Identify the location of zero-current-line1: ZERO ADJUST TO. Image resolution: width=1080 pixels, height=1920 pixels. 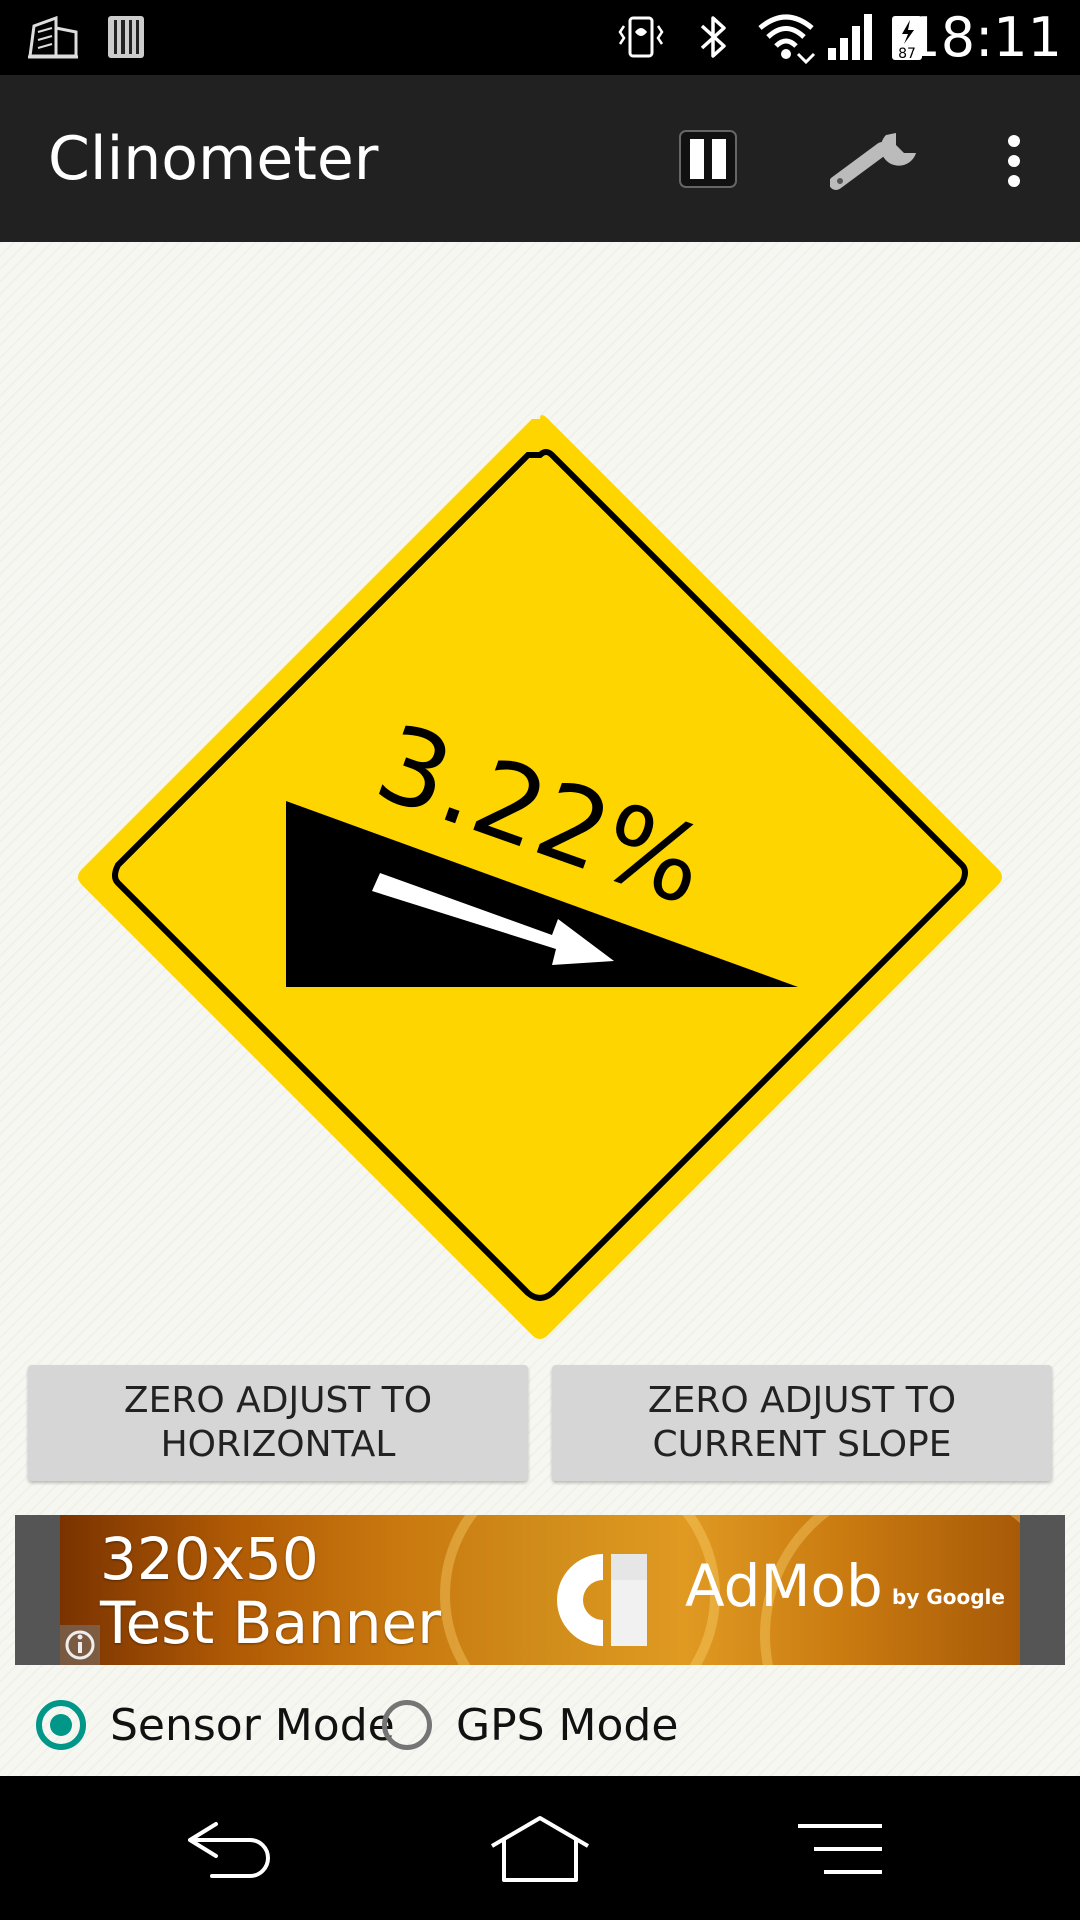
(802, 1400).